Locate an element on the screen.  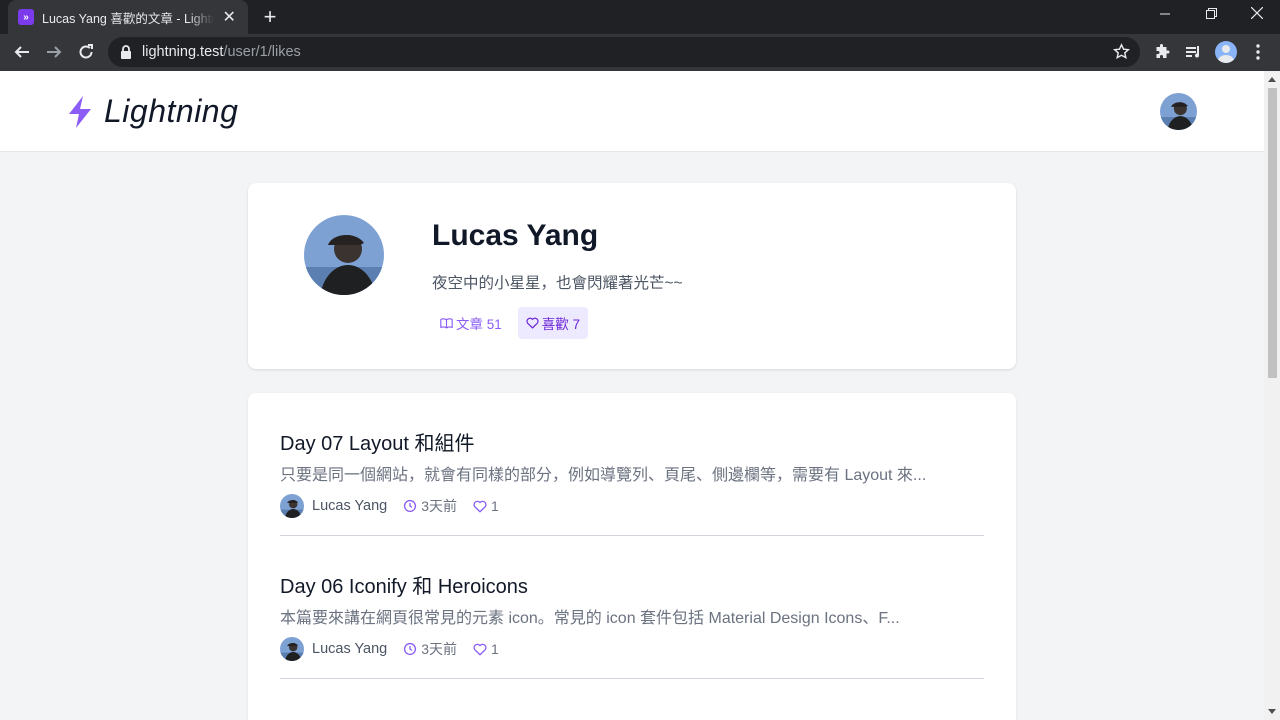
page-scrollbar is located at coordinates (1272, 395).